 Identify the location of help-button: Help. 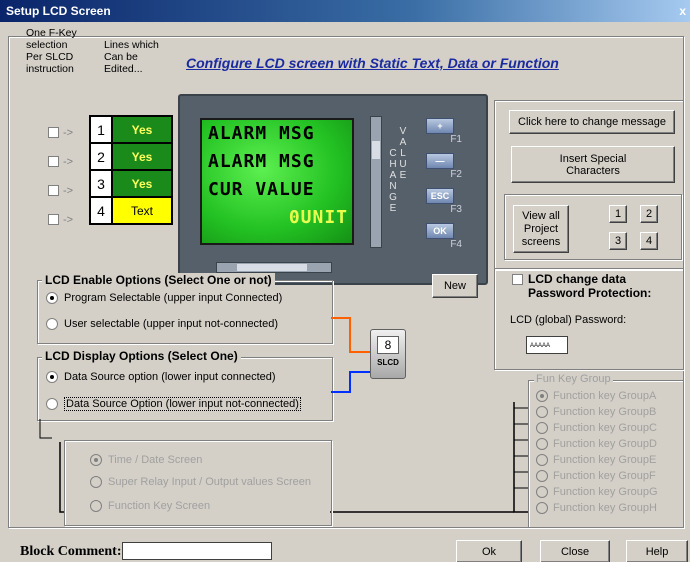
(657, 551).